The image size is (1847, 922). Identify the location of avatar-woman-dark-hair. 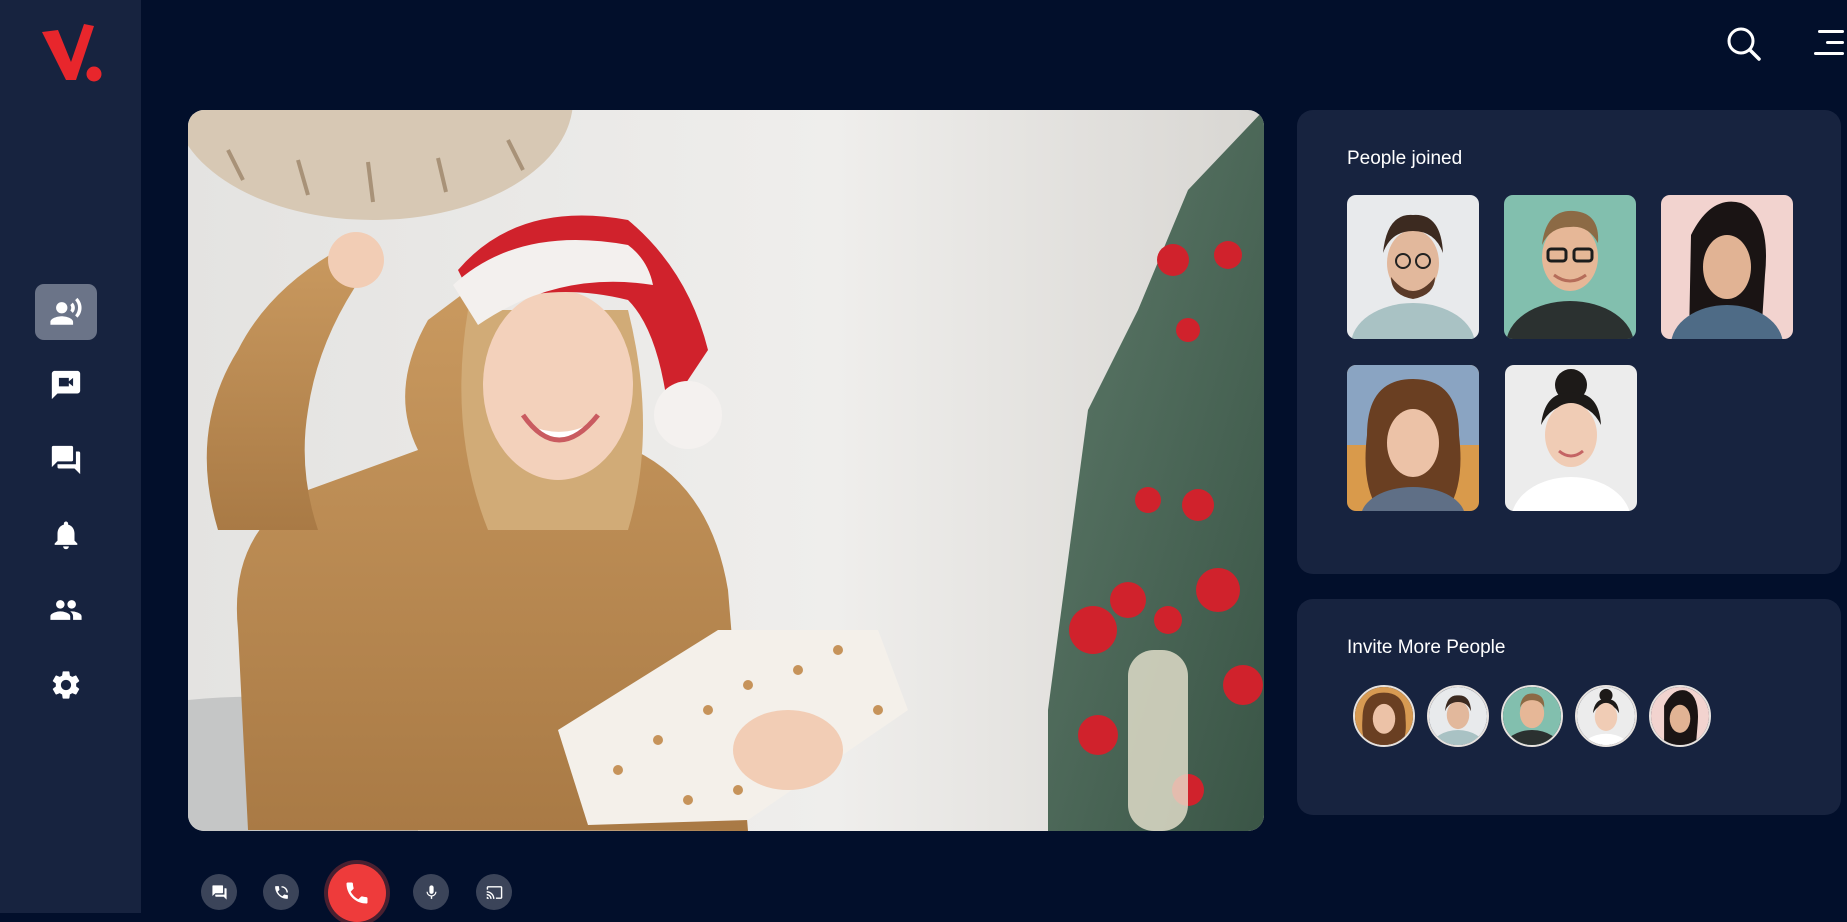
(1680, 716).